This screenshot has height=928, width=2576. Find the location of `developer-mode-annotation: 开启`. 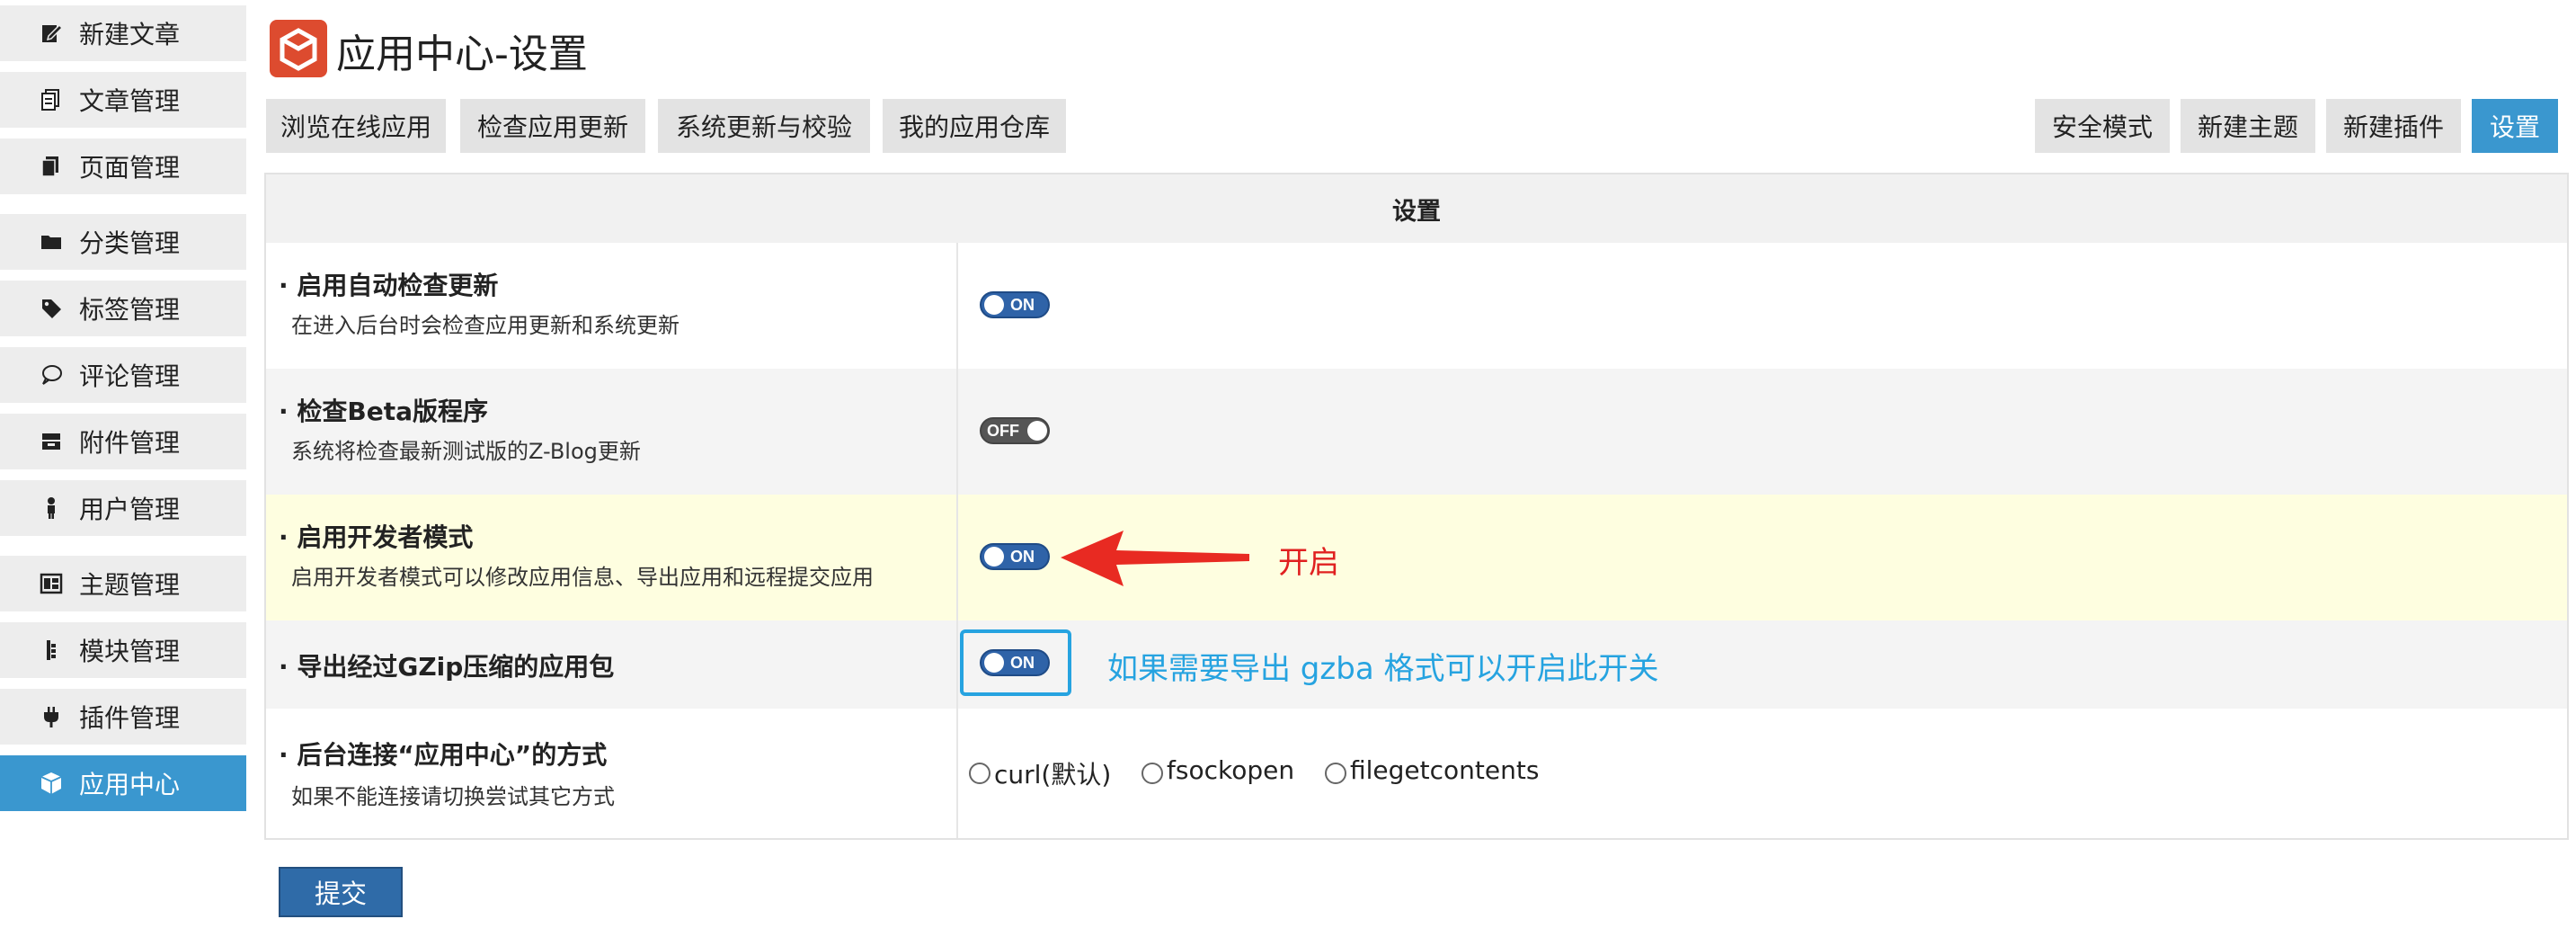

developer-mode-annotation: 开启 is located at coordinates (1308, 563).